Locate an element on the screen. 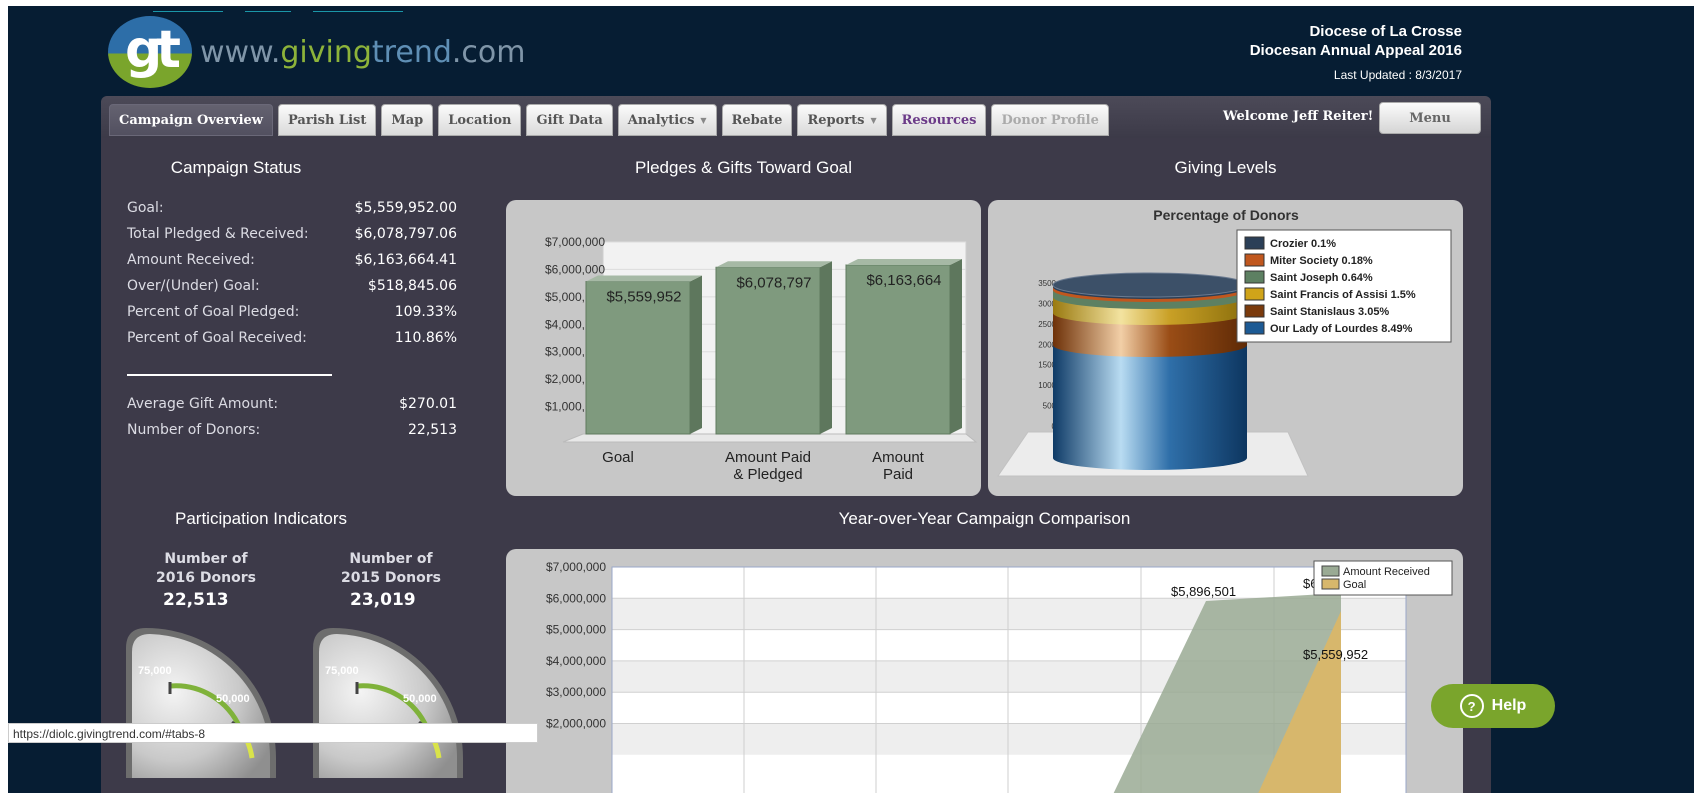  tab-map: Map is located at coordinates (407, 120).